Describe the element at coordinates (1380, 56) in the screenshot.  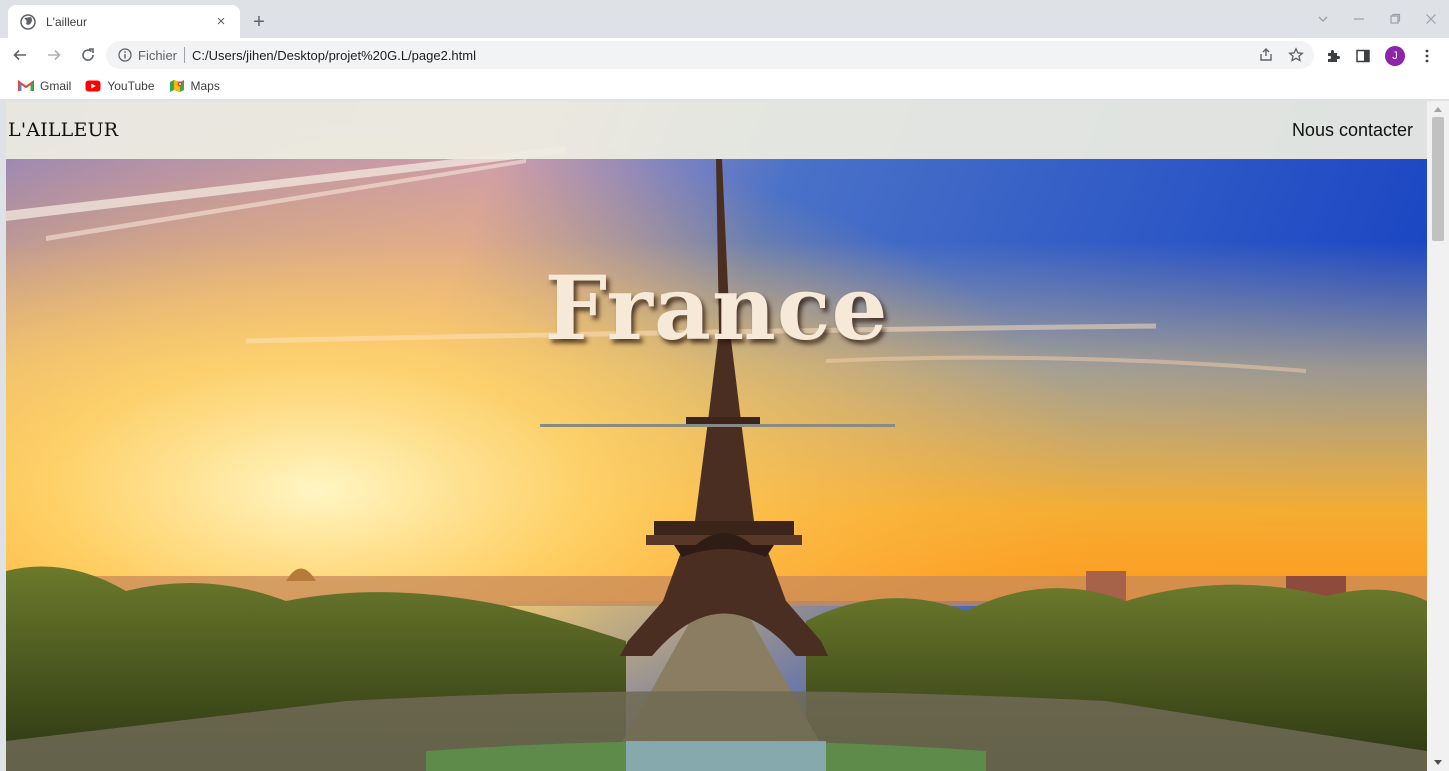
I see `toolbar-right: J` at that location.